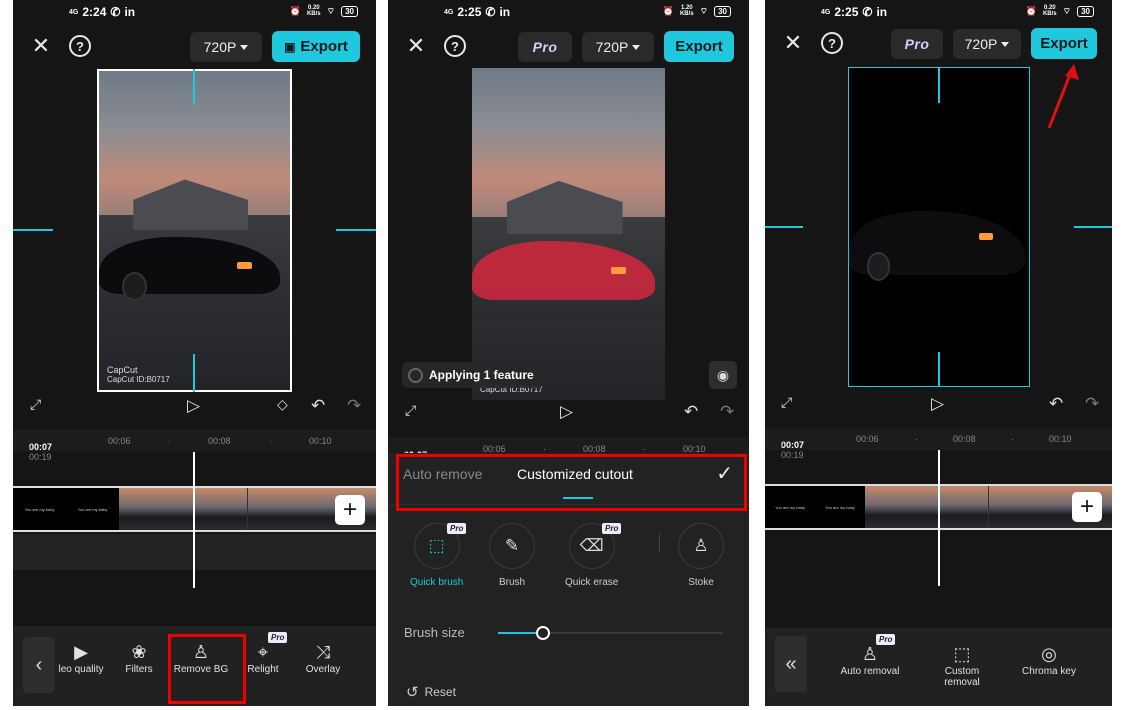 This screenshot has height=710, width=1122. What do you see at coordinates (373, 652) in the screenshot?
I see `more-icon: ⋮` at bounding box center [373, 652].